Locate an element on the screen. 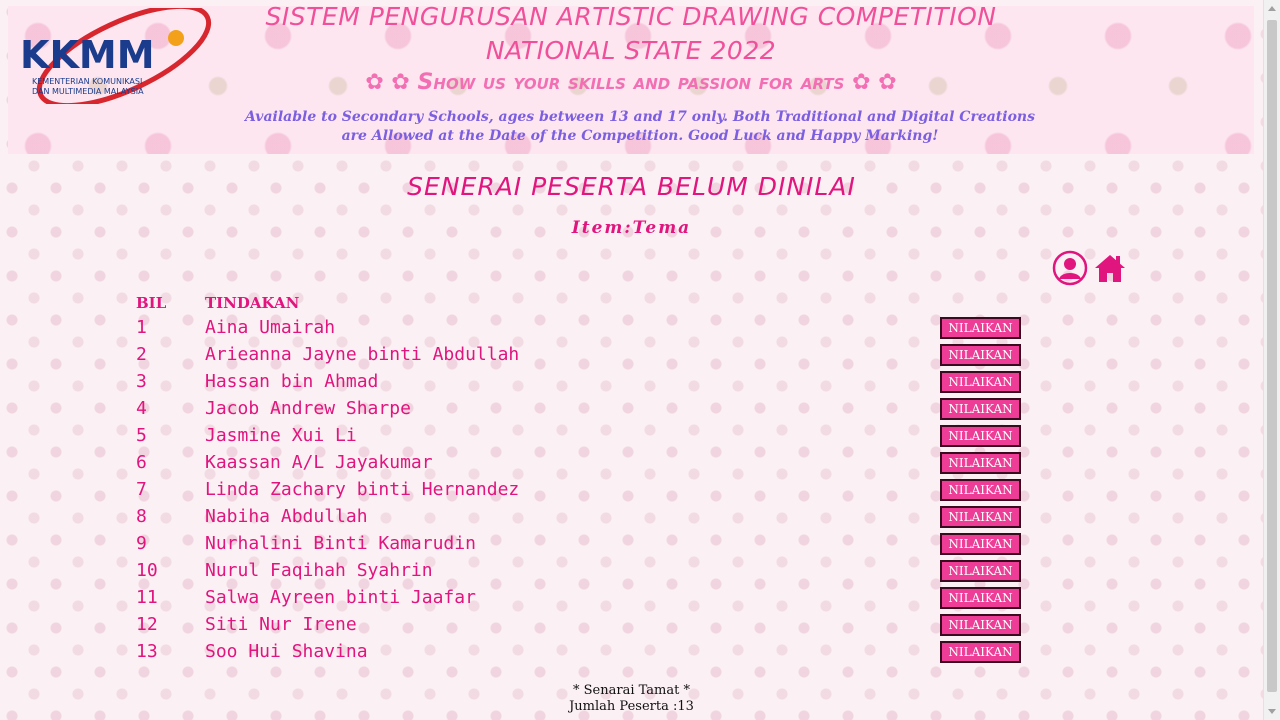 The height and width of the screenshot is (720, 1280). participant-name: Linda Zachary binti Hernandez is located at coordinates (362, 489).